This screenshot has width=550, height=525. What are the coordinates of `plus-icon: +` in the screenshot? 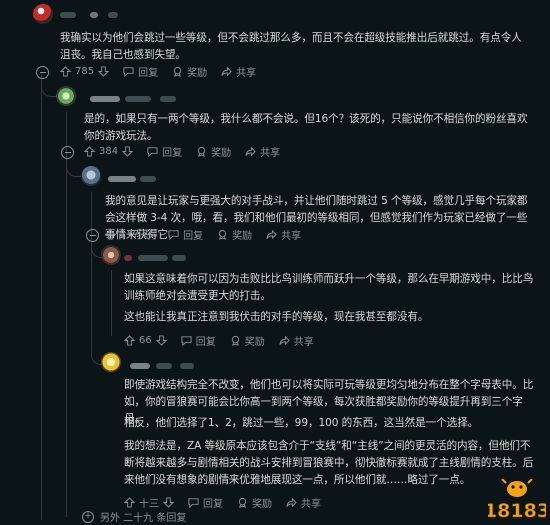 It's located at (88, 516).